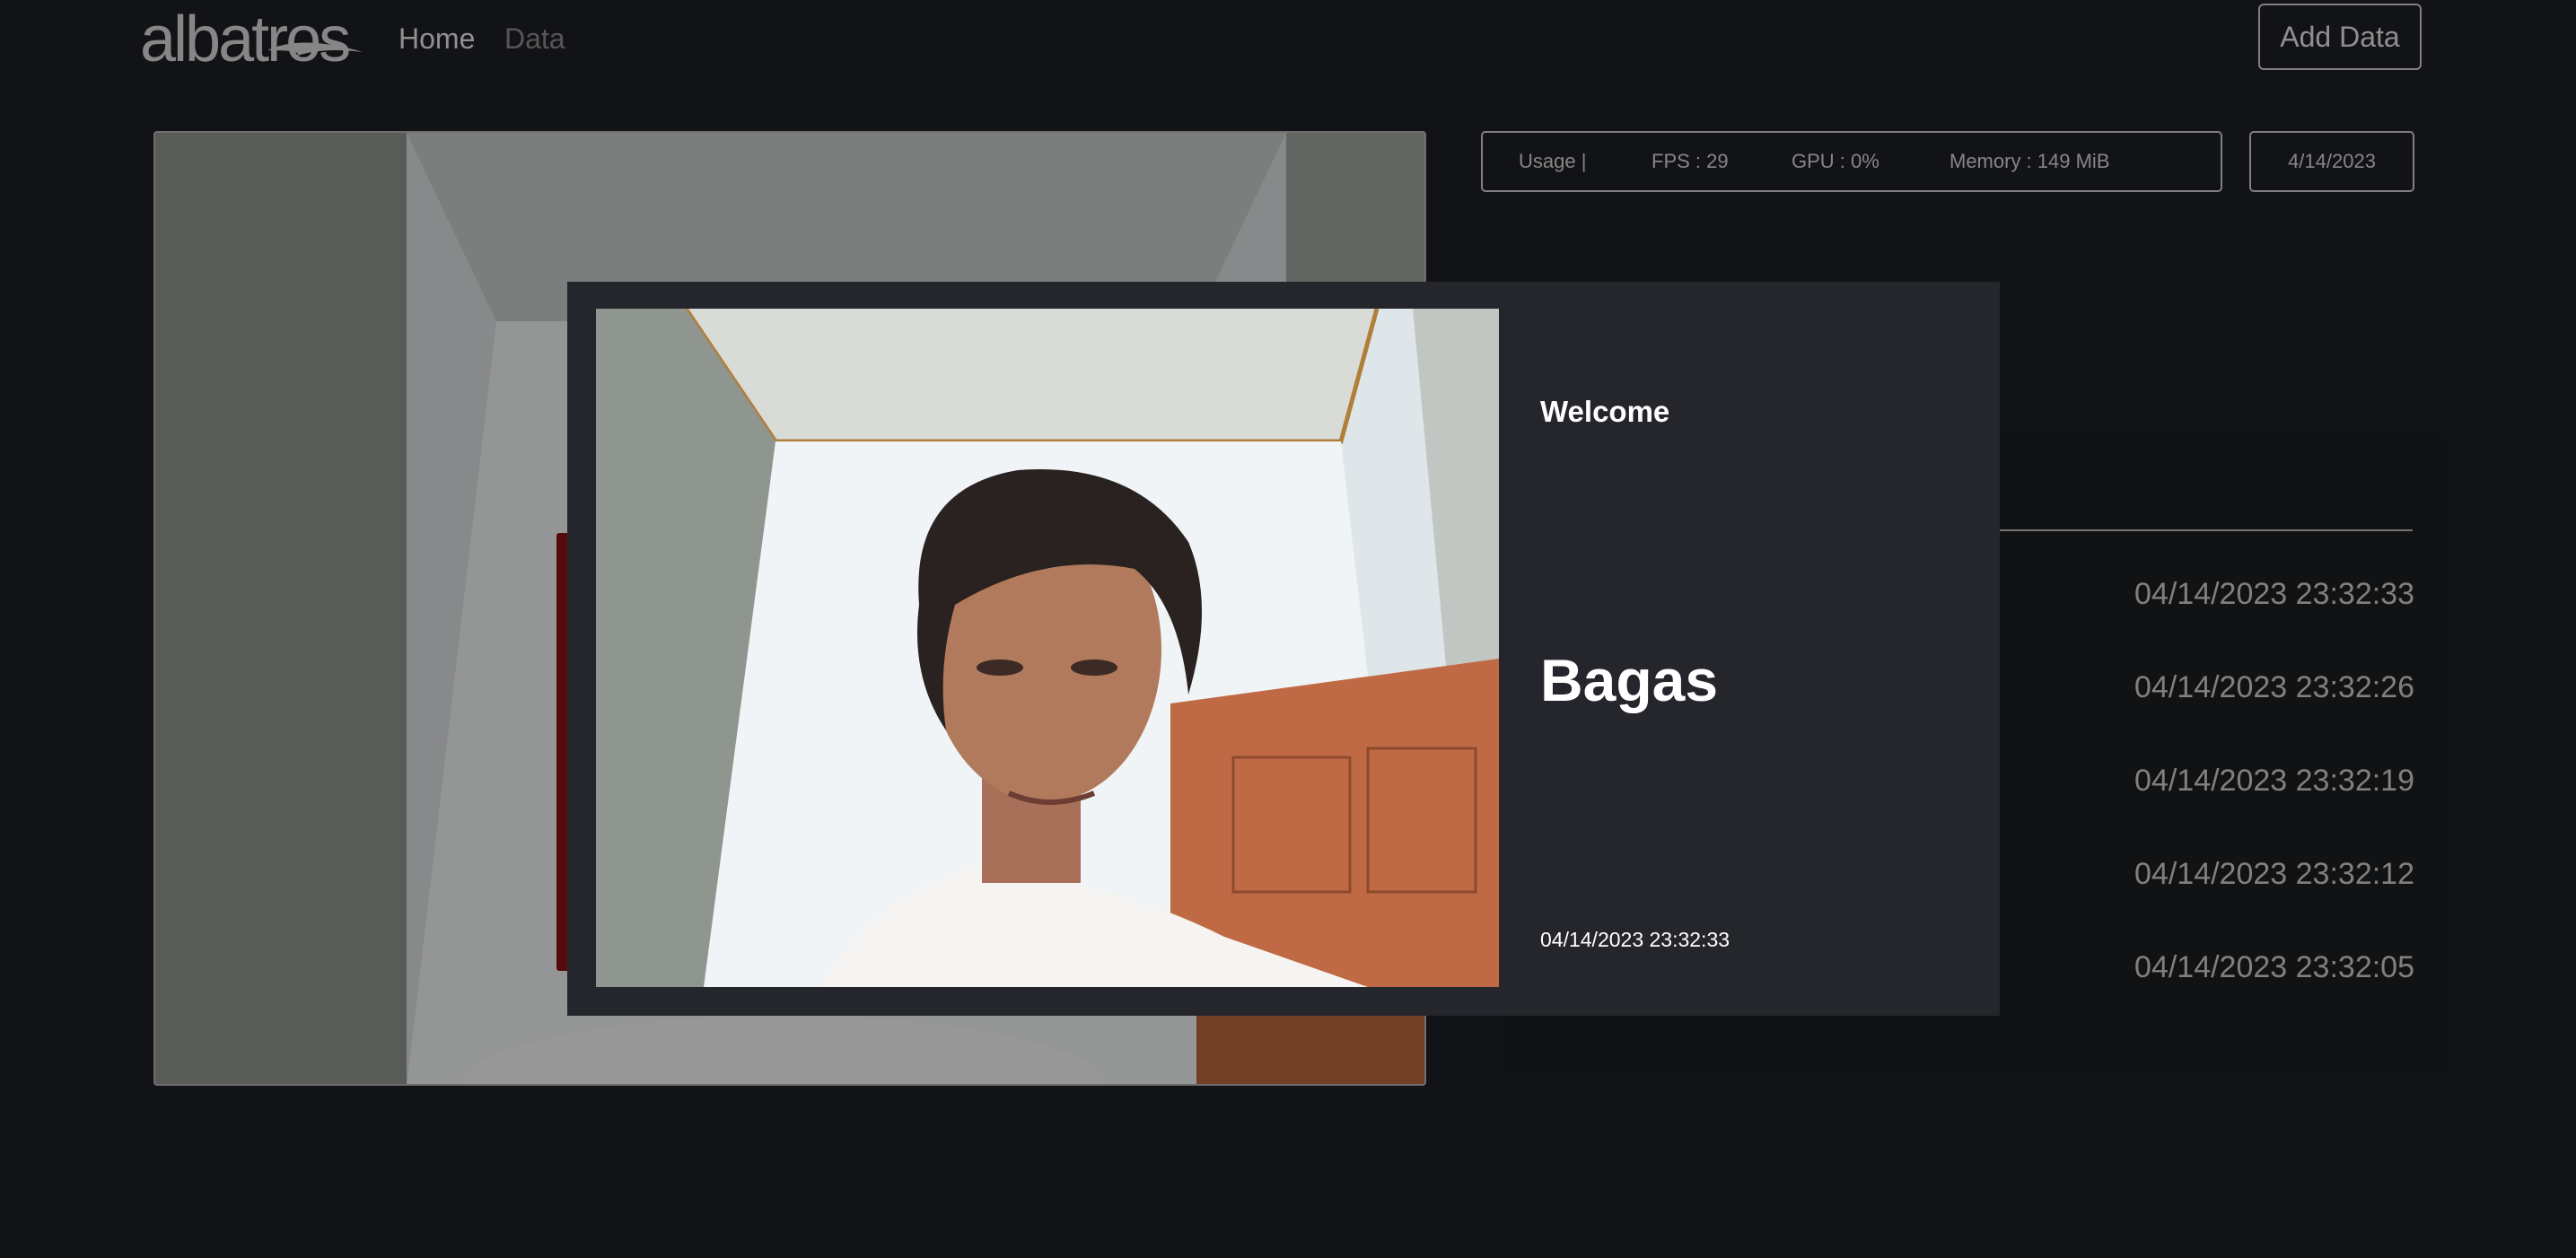  Describe the element at coordinates (1755, 649) in the screenshot. I see `modal-info: Welcome Bagas 04/14/2023 23:32:33` at that location.